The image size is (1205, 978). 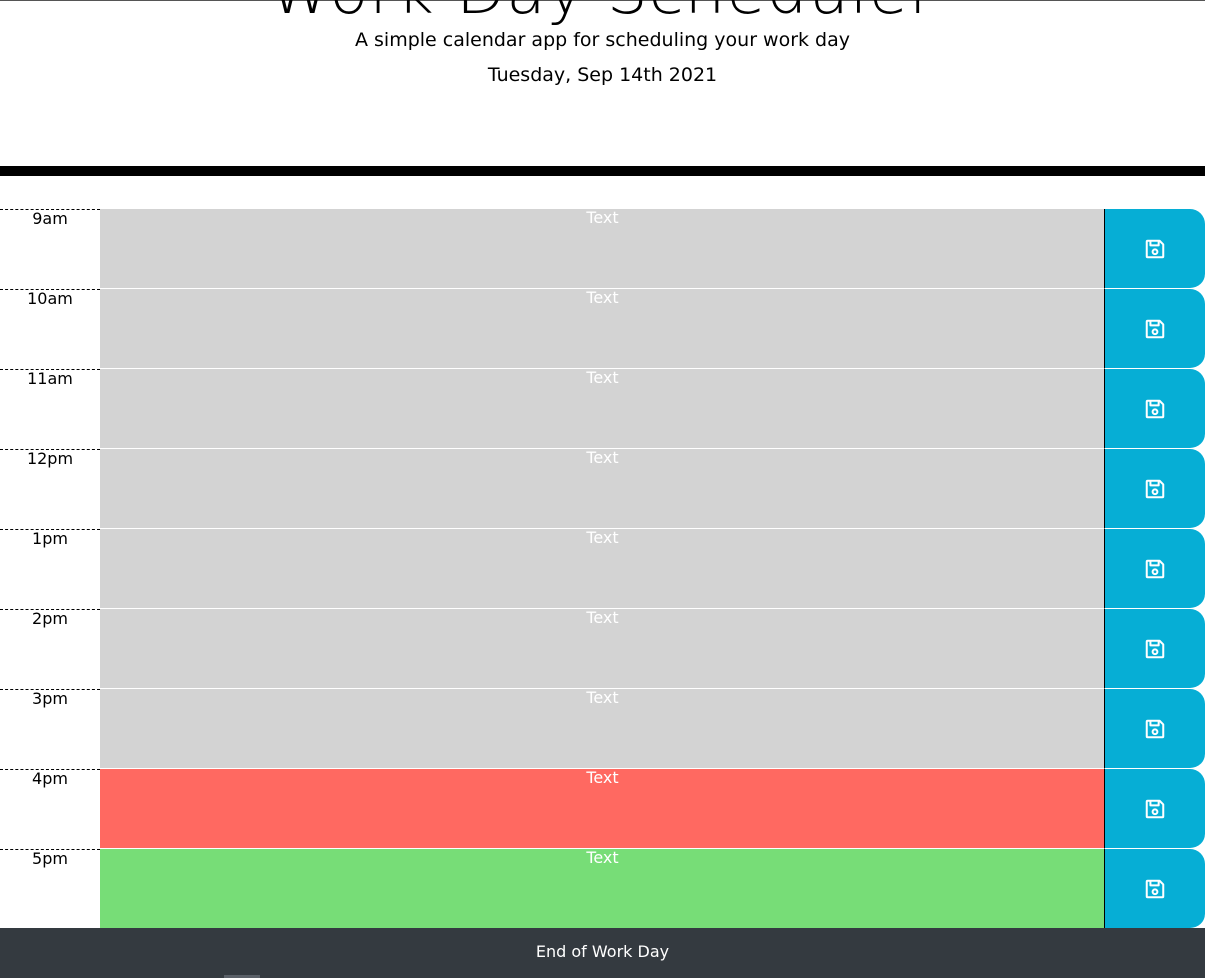 What do you see at coordinates (50, 569) in the screenshot?
I see `hour-label: 1pm` at bounding box center [50, 569].